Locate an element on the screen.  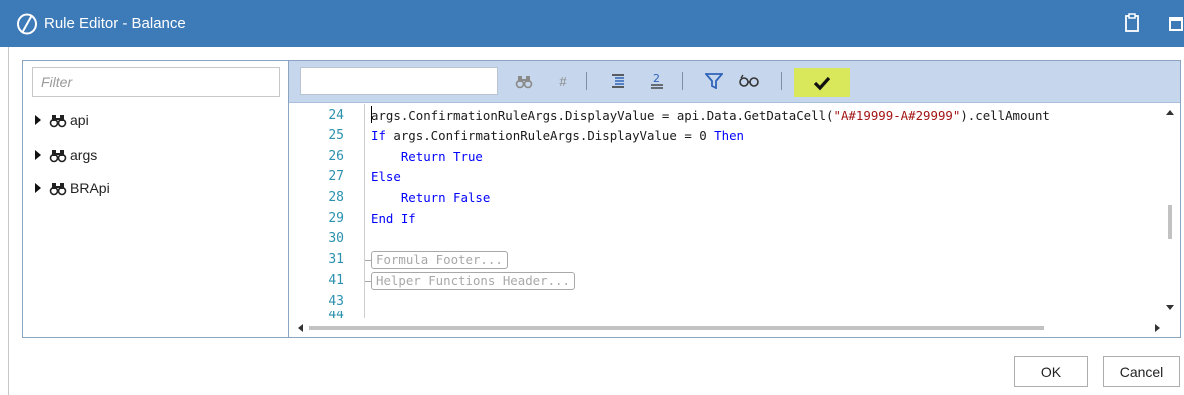
view-button is located at coordinates (749, 81).